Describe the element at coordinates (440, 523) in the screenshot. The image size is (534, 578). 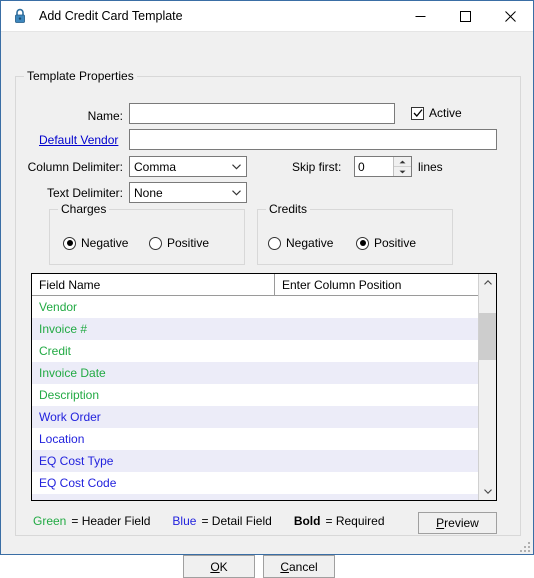
I see `preview-accel: P` at that location.